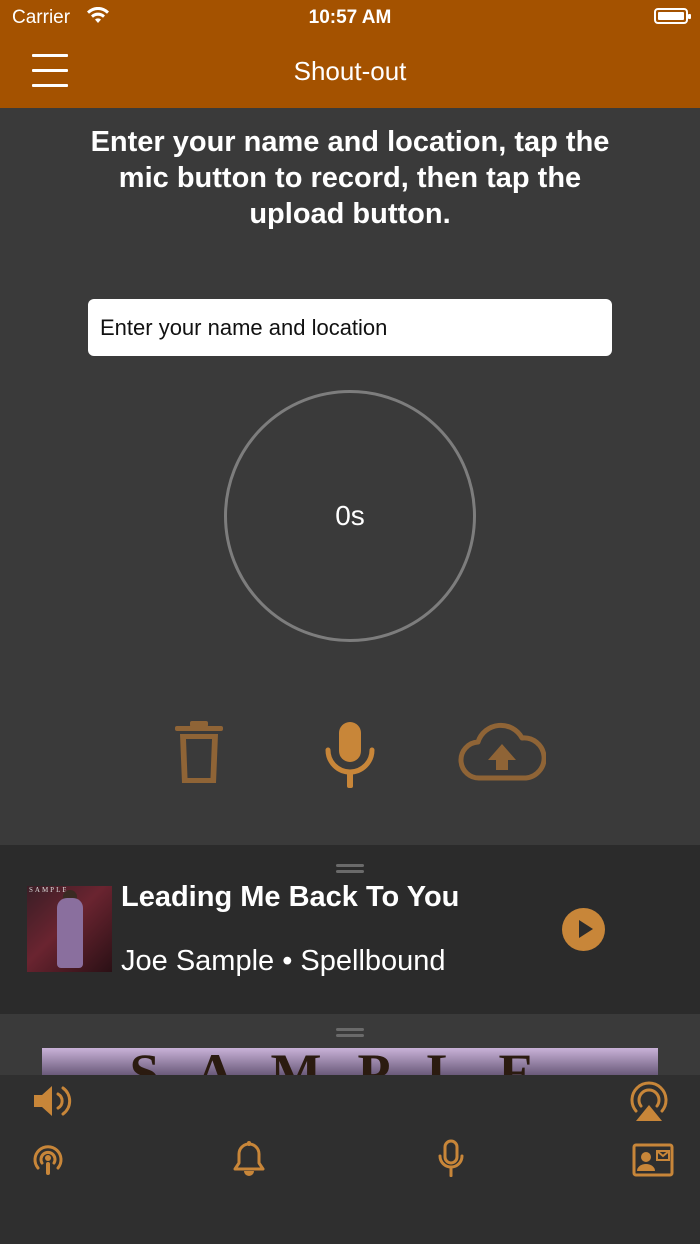 The height and width of the screenshot is (1244, 700). I want to click on page-title: Shout-out, so click(350, 71).